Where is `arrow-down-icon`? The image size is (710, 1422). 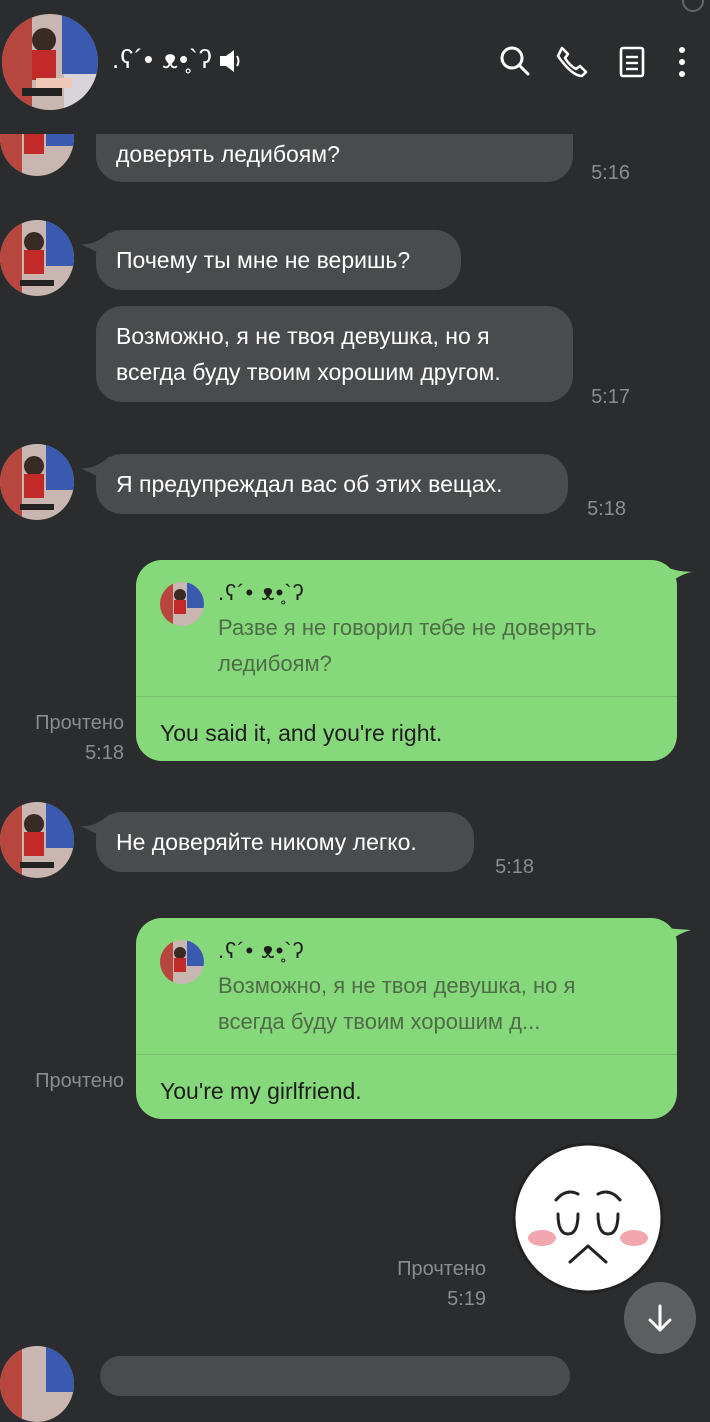
arrow-down-icon is located at coordinates (660, 1318).